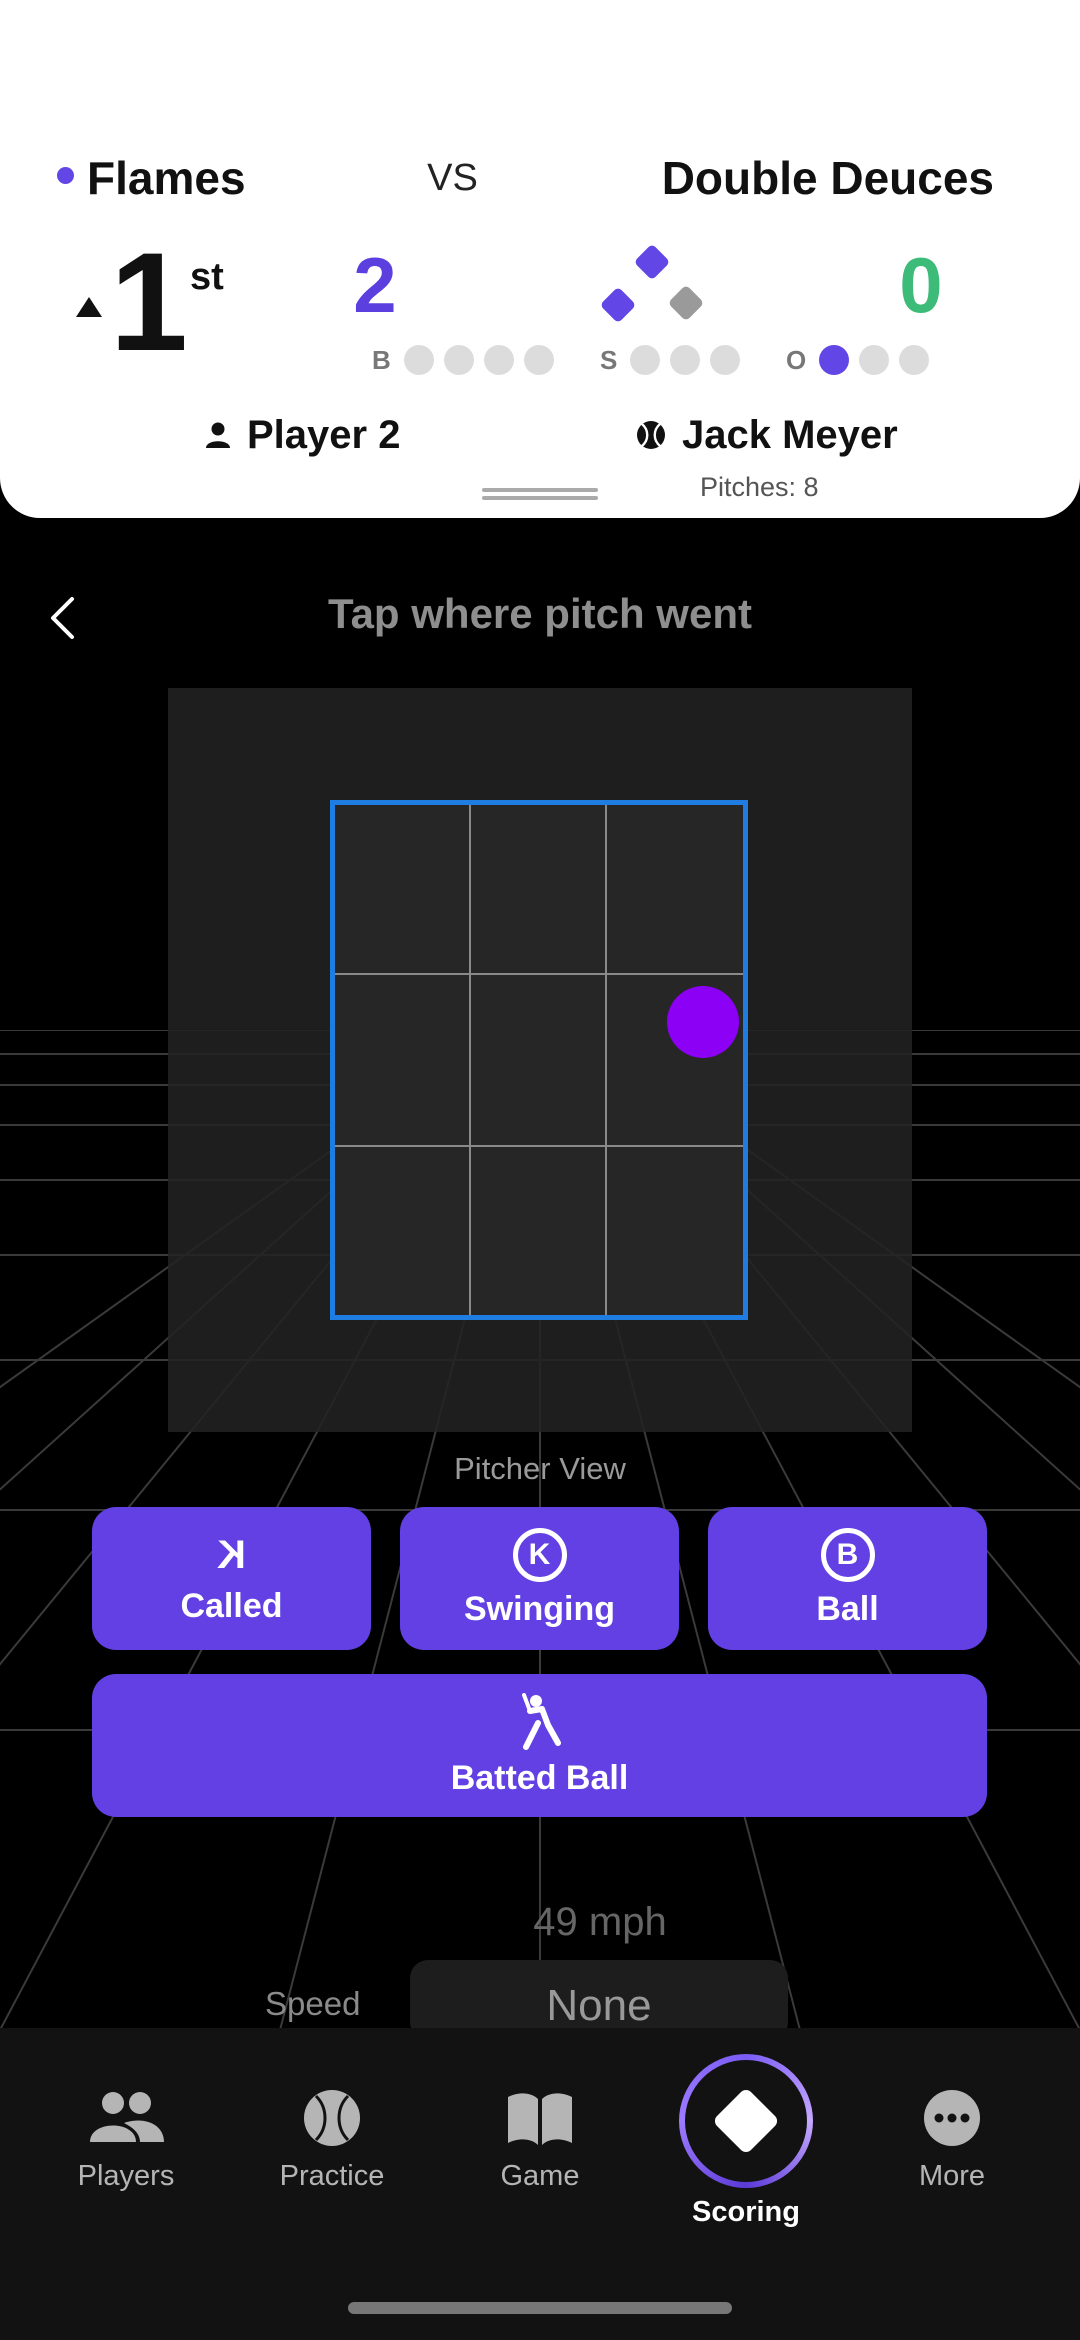  Describe the element at coordinates (540, 2308) in the screenshot. I see `home-indicator` at that location.